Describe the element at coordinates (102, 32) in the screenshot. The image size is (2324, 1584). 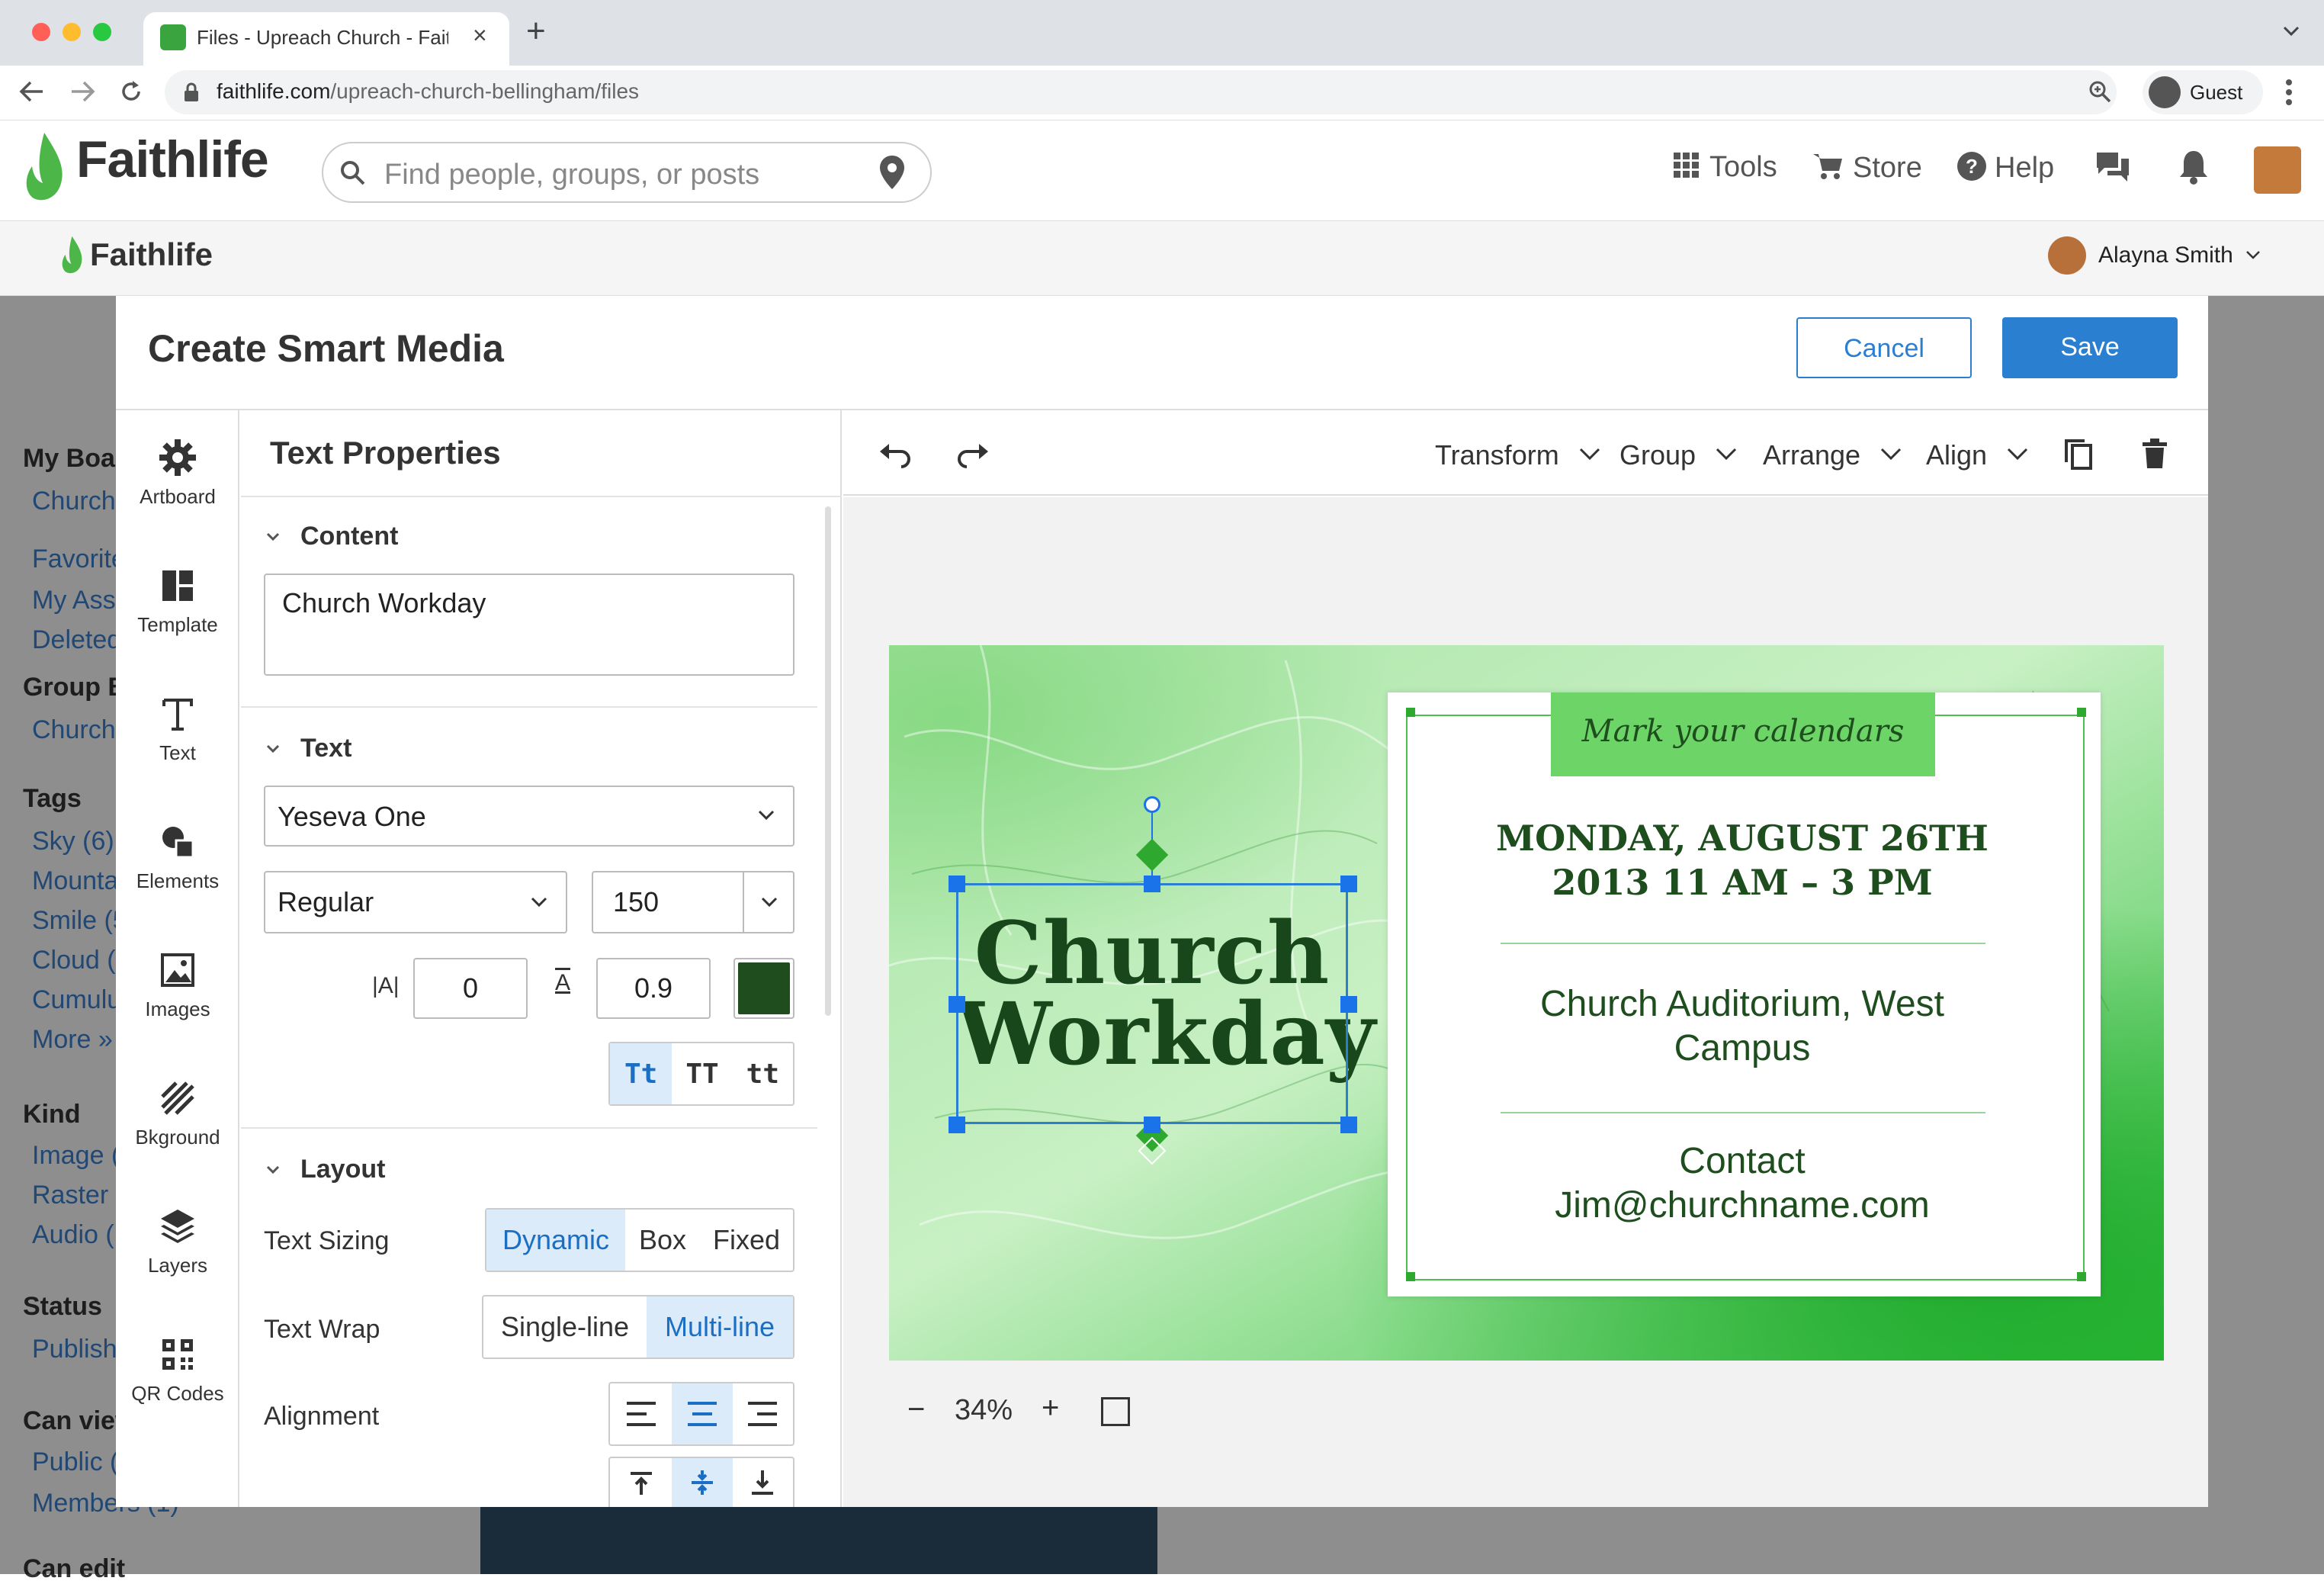
I see `maximize-window-button` at that location.